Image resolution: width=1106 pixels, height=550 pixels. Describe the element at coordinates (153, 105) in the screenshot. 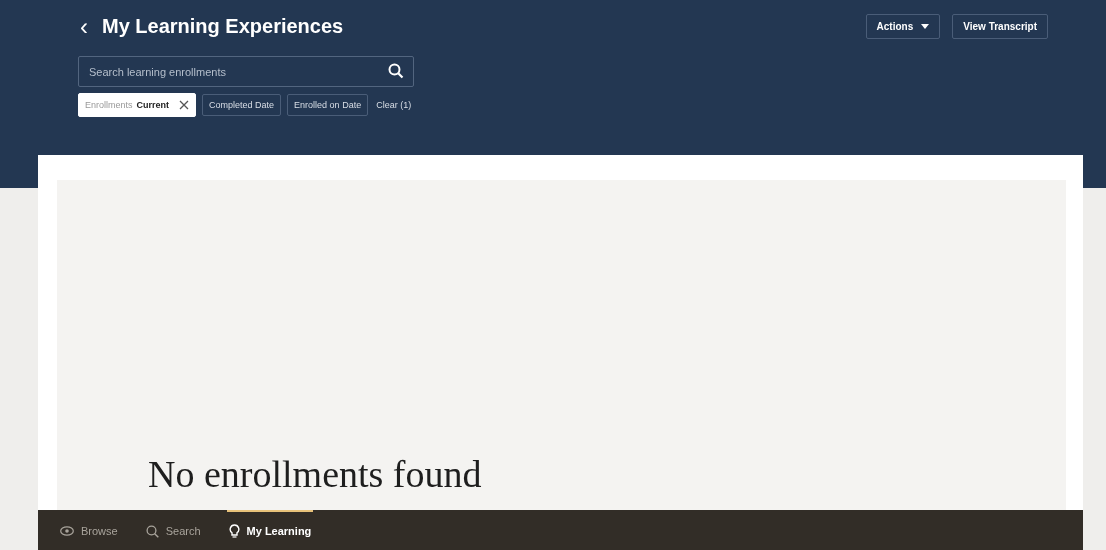

I see `filter-value: Current` at that location.